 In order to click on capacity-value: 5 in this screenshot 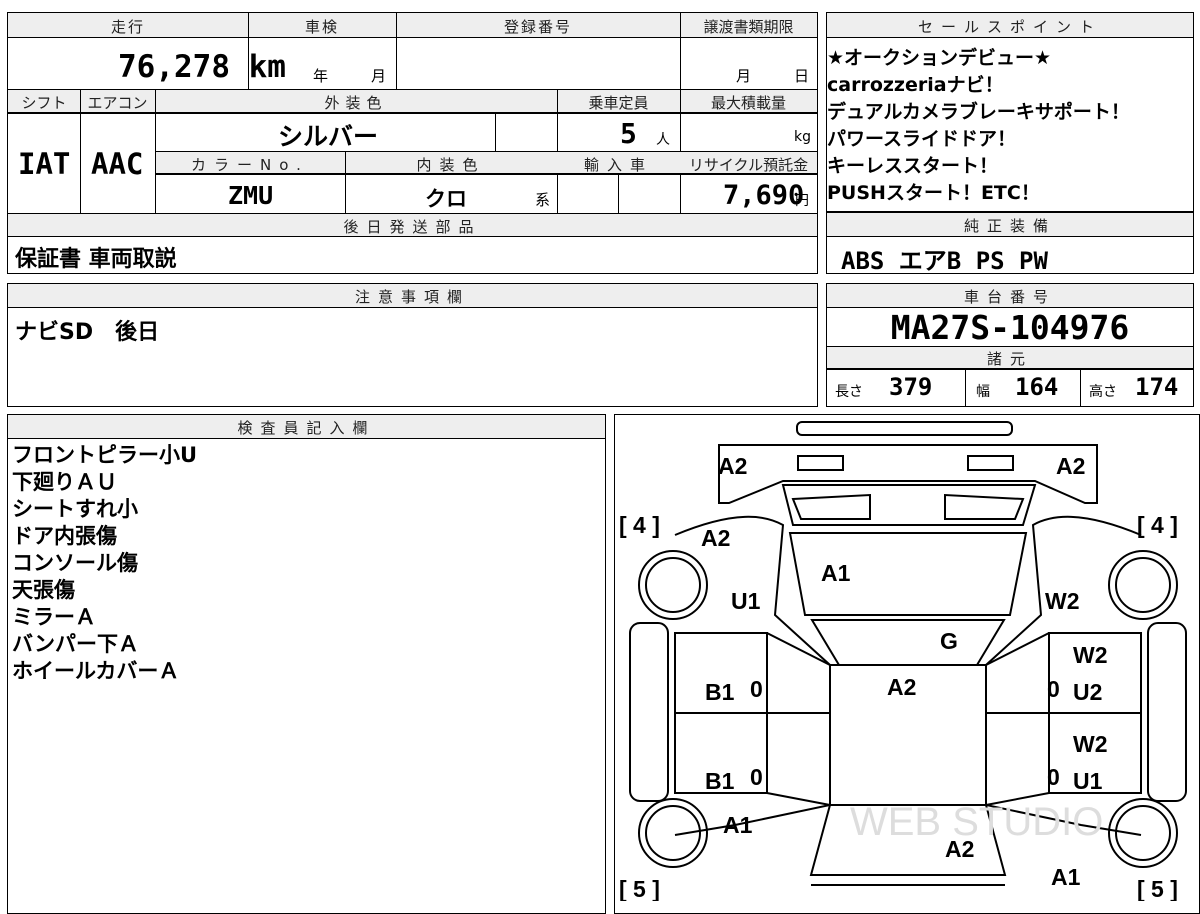, I will do `click(628, 133)`.